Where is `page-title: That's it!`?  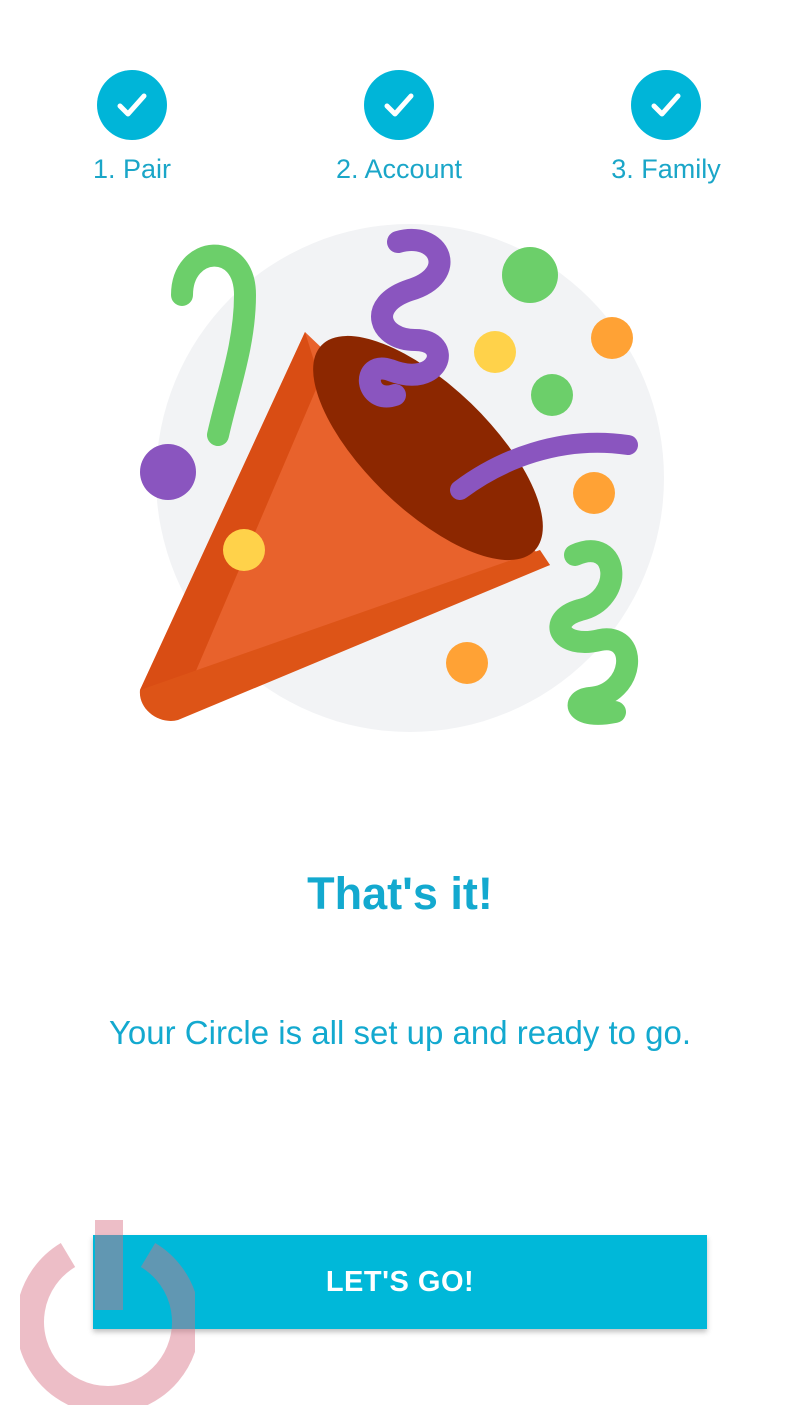 page-title: That's it! is located at coordinates (400, 893).